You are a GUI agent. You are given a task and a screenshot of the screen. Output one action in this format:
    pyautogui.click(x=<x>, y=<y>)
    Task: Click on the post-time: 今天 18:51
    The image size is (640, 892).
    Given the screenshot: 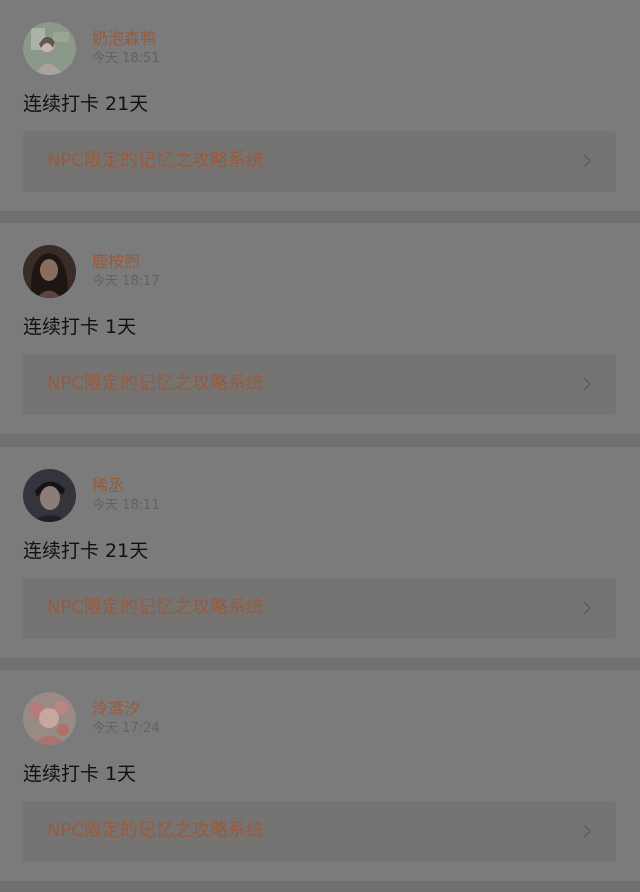 What is the action you would take?
    pyautogui.click(x=126, y=58)
    